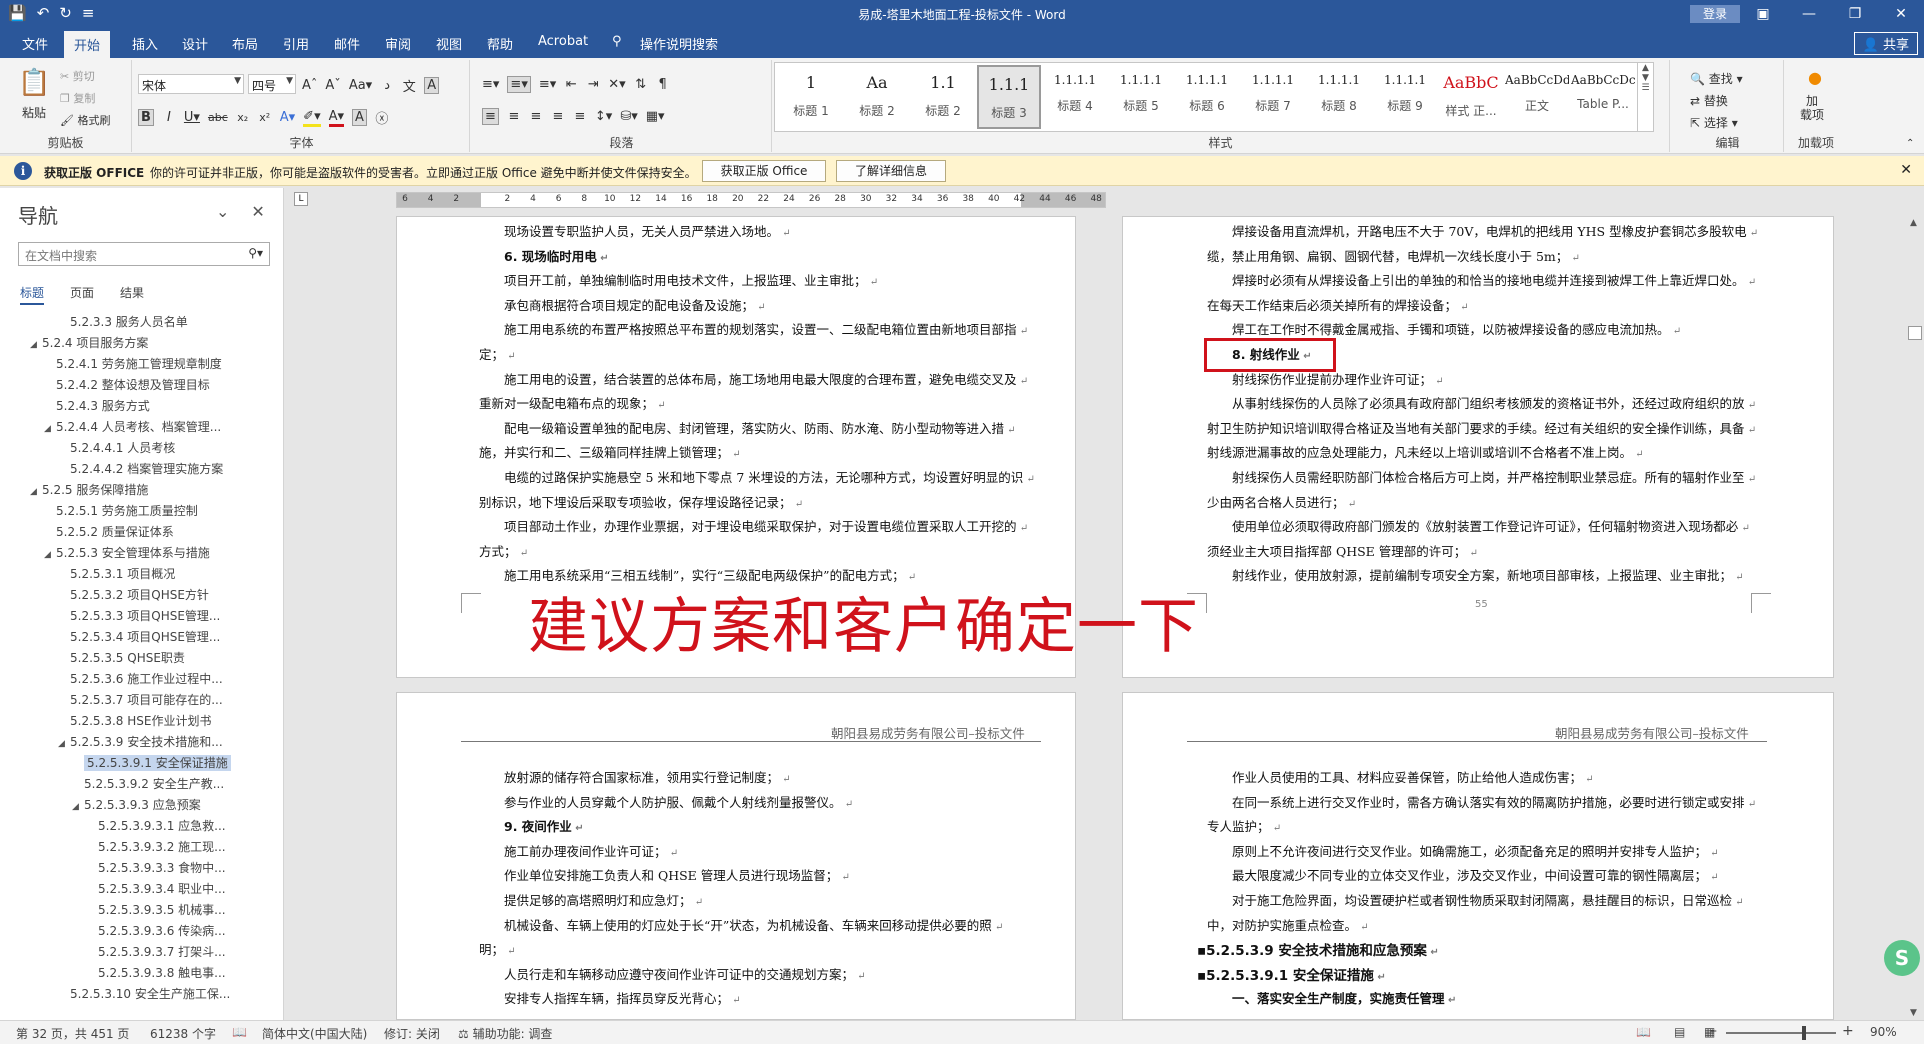 This screenshot has height=1044, width=1924. Describe the element at coordinates (1075, 97) in the screenshot. I see `style-item: 1.1.1.1 标题 4` at that location.